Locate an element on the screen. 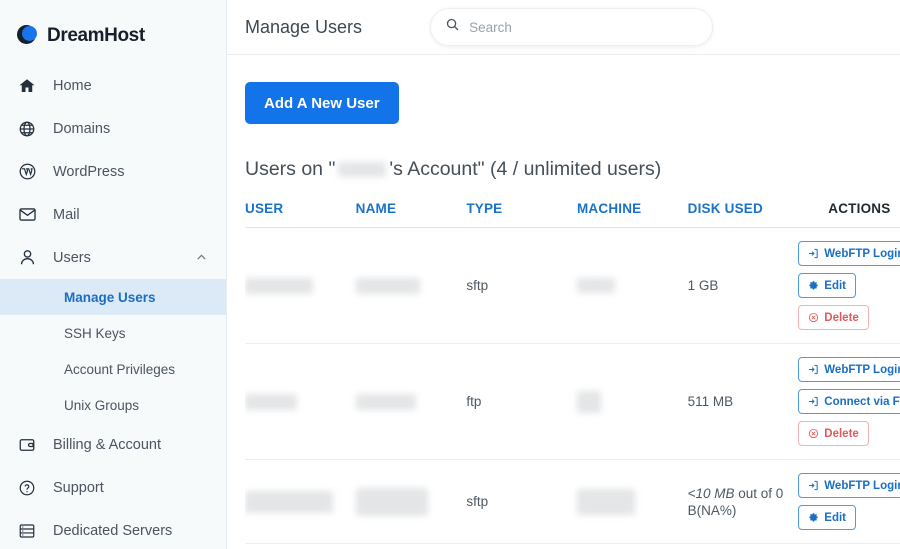  cell-disk-used: 511 MB is located at coordinates (743, 401).